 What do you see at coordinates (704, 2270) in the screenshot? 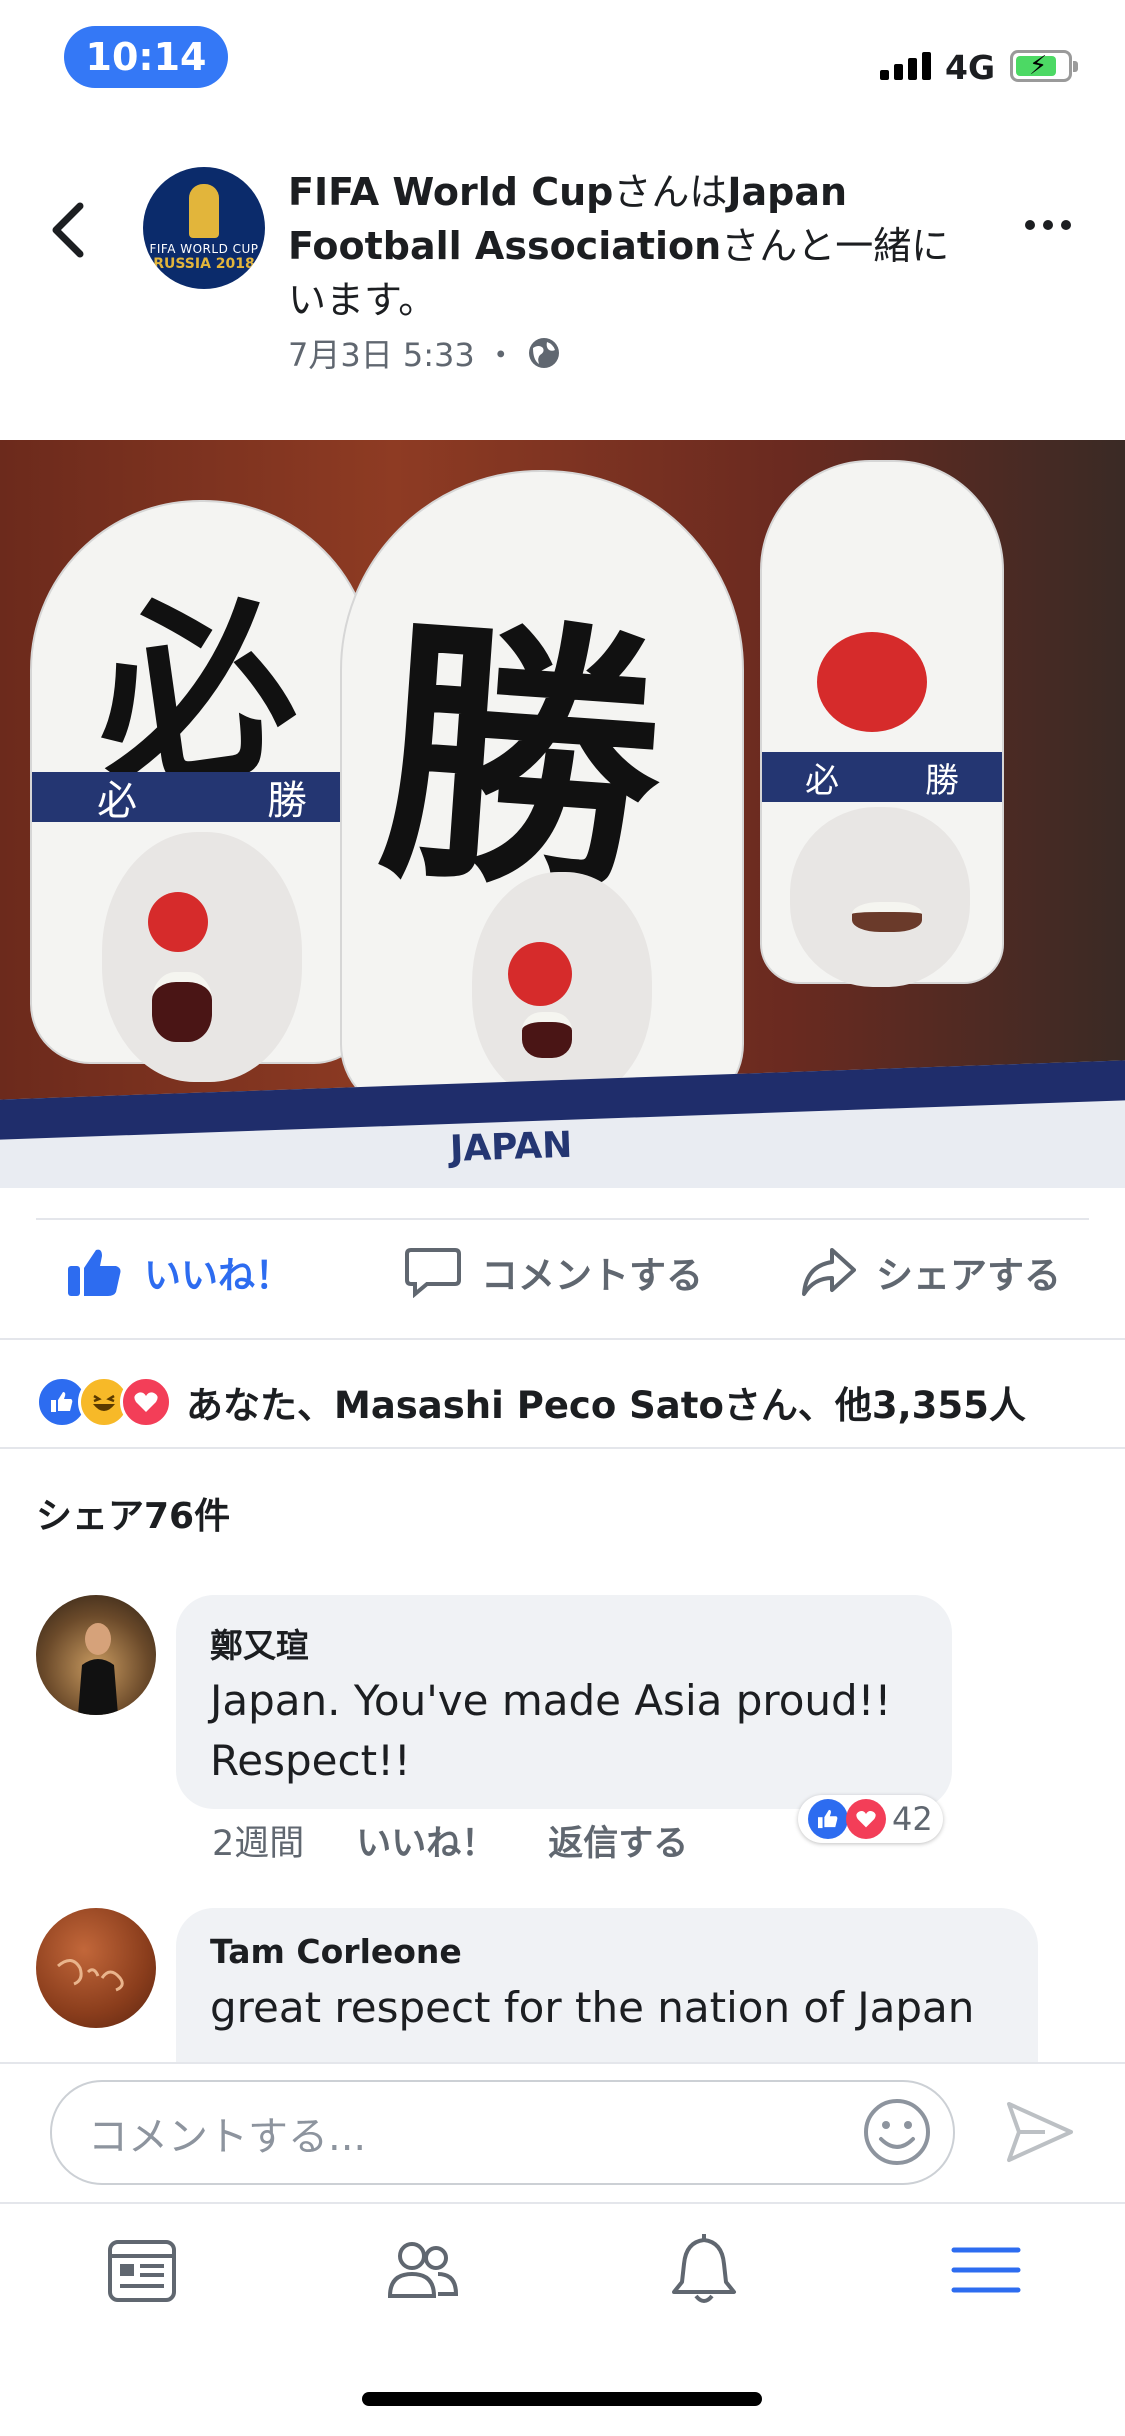
I see `notifications-icon` at bounding box center [704, 2270].